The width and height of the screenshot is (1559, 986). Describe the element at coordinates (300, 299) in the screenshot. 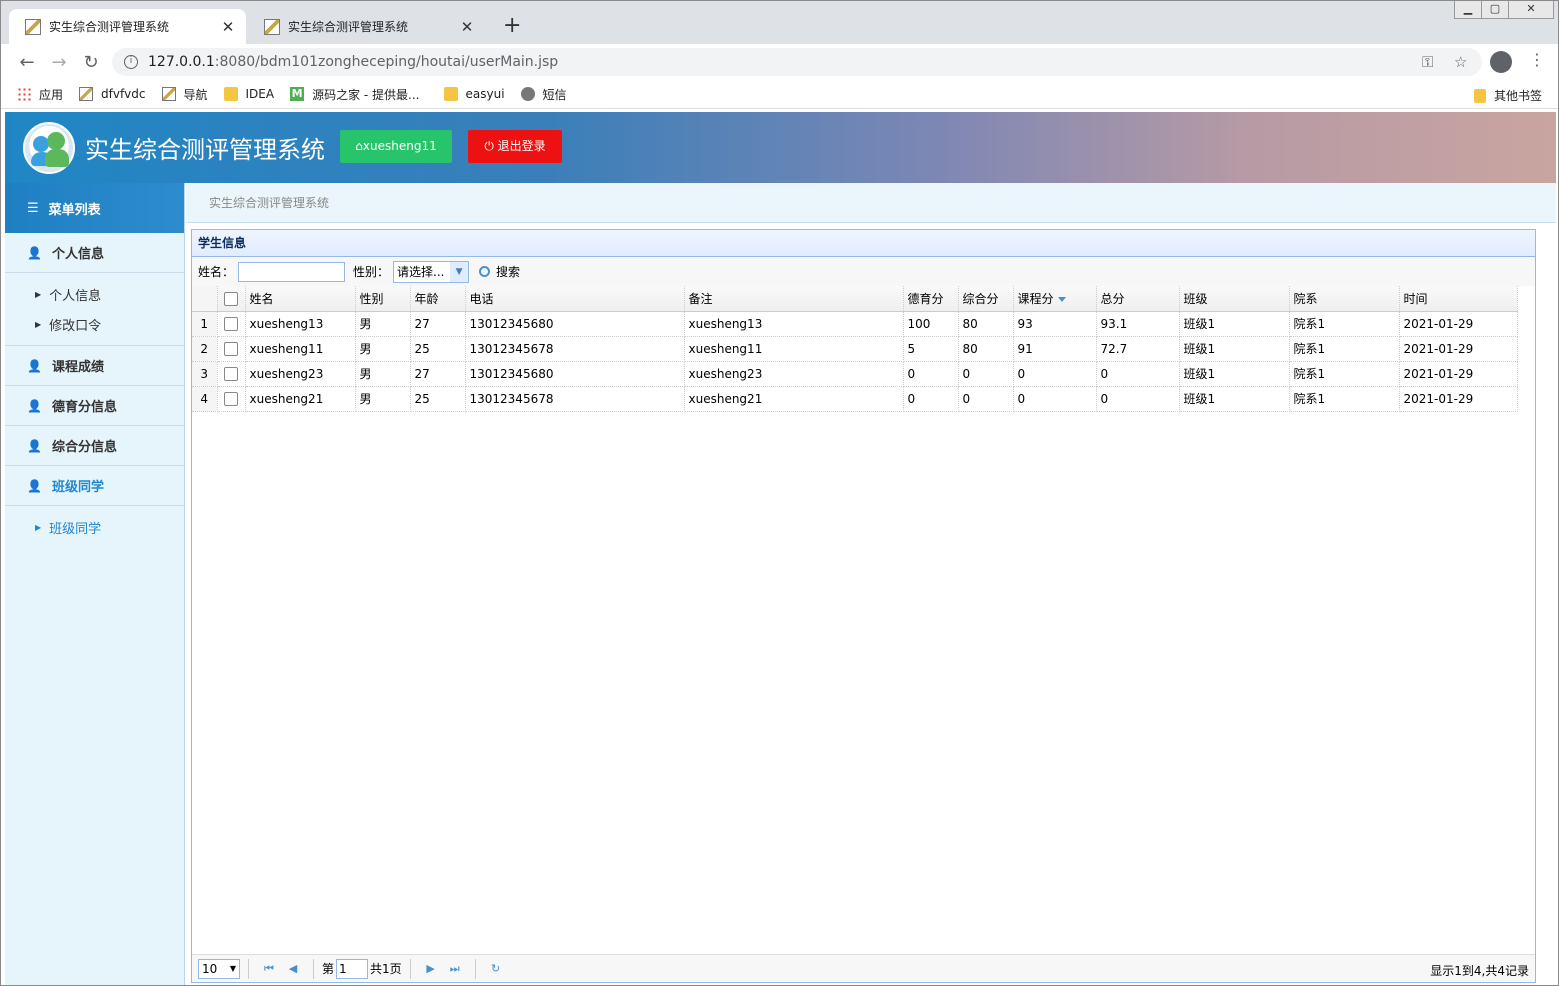

I see `column-header: 姓名` at that location.